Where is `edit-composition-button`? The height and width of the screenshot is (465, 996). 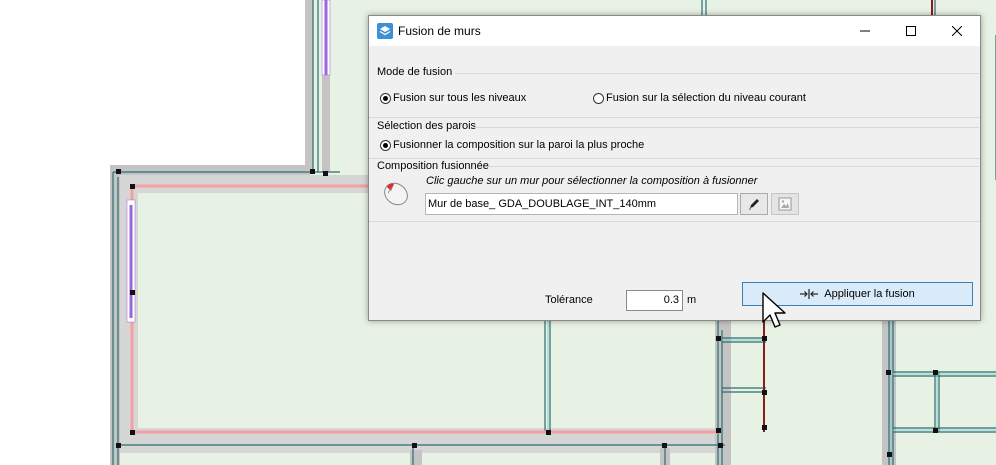 edit-composition-button is located at coordinates (754, 204).